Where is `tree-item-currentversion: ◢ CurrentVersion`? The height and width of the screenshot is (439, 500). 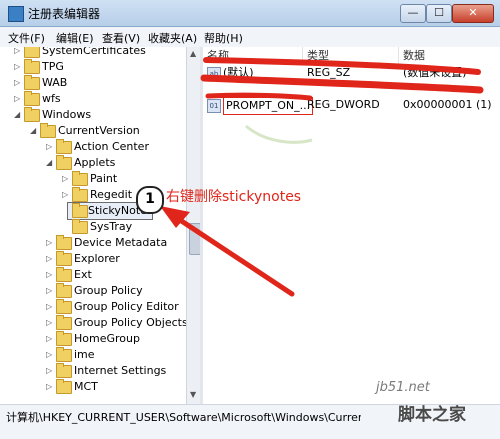 tree-item-currentversion: ◢ CurrentVersion is located at coordinates (93, 131).